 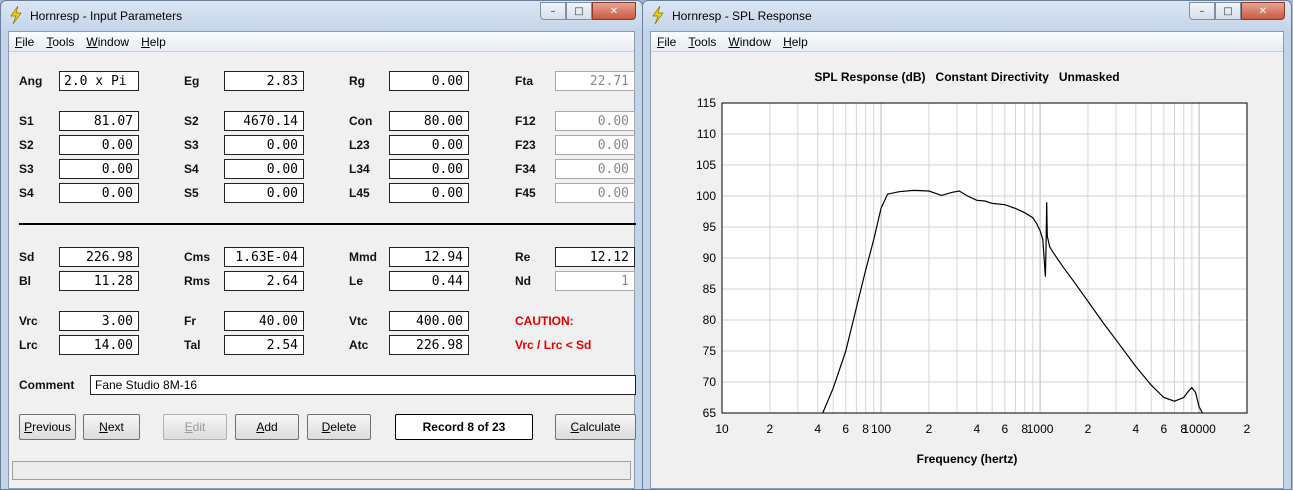 I want to click on s2-field: 4670.14, so click(x=264, y=121).